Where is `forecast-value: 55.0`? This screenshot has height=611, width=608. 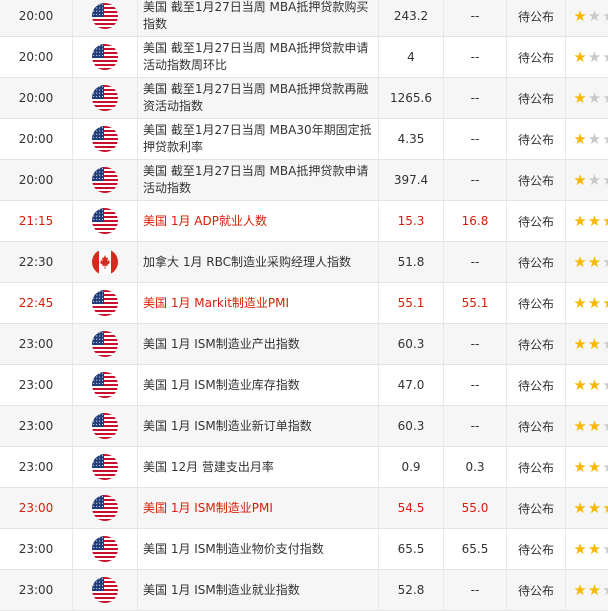 forecast-value: 55.0 is located at coordinates (475, 508).